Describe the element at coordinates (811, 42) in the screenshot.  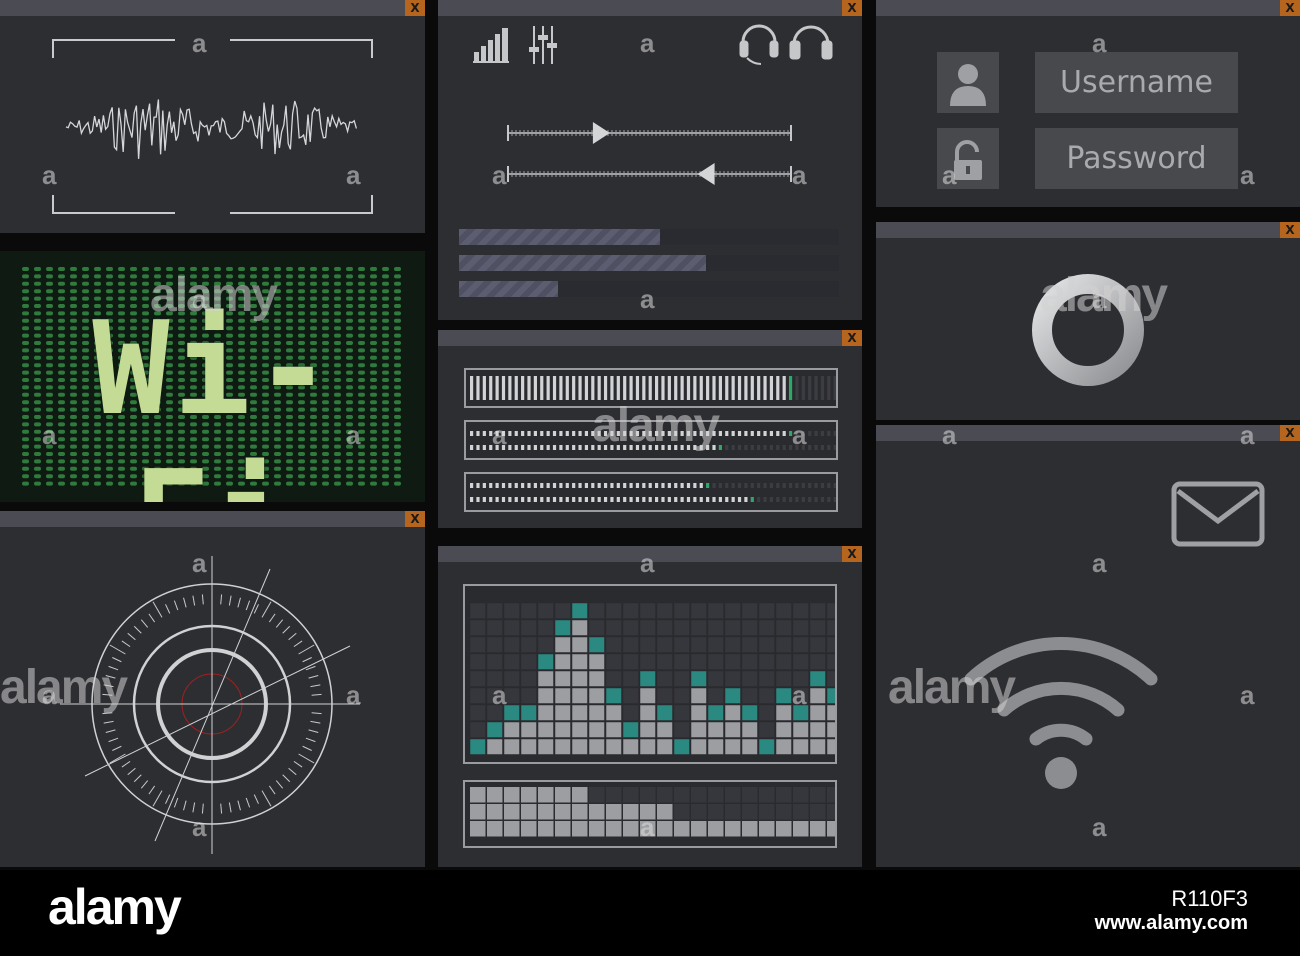
I see `headphones-icon` at that location.